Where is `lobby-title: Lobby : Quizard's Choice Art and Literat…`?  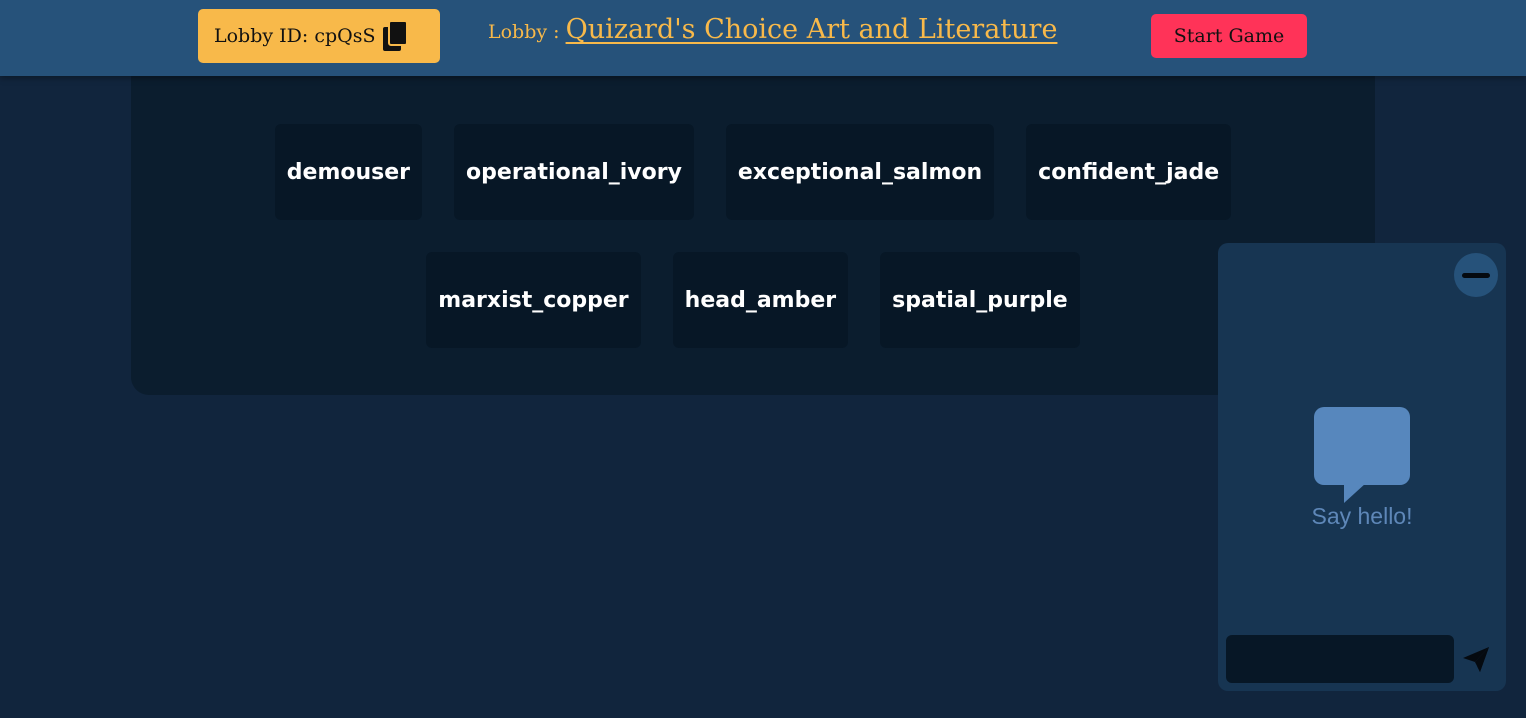 lobby-title: Lobby : Quizard's Choice Art and Literat… is located at coordinates (772, 36).